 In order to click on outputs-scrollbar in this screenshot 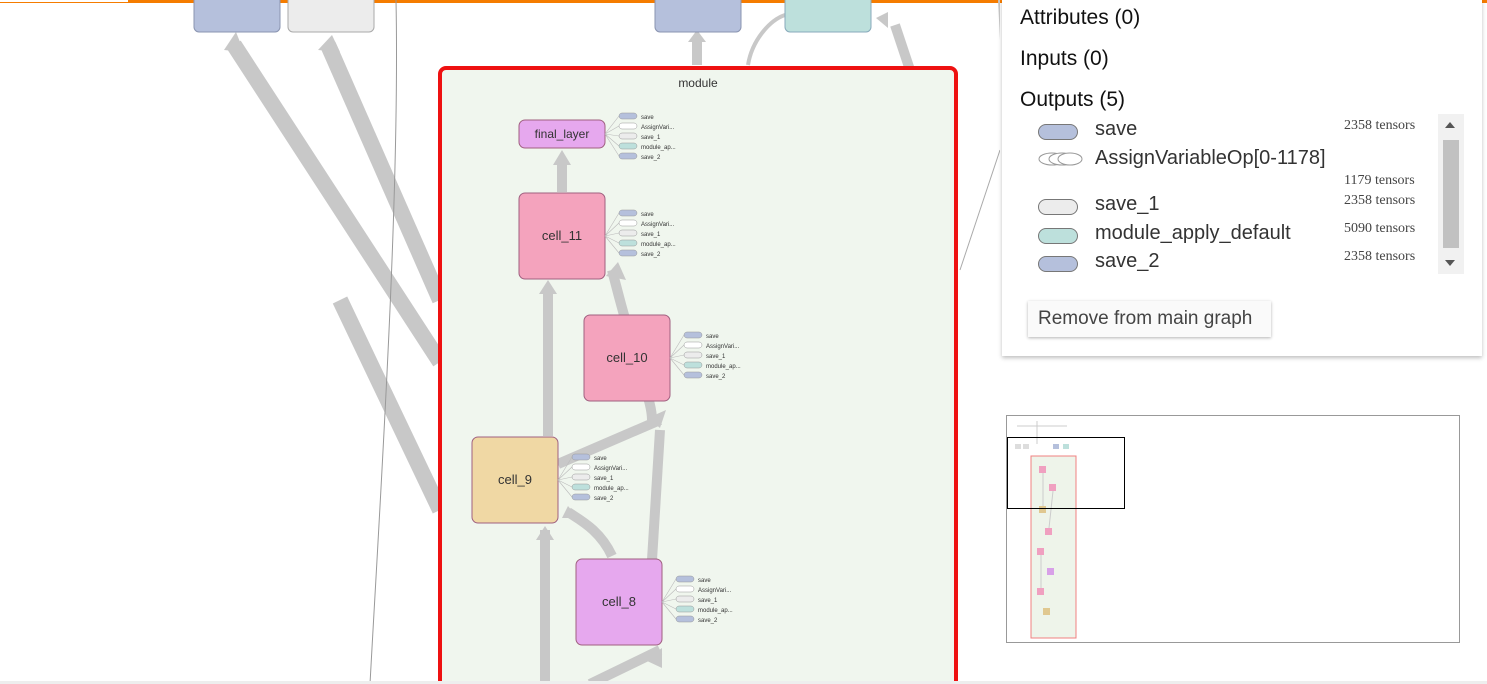, I will do `click(1451, 194)`.